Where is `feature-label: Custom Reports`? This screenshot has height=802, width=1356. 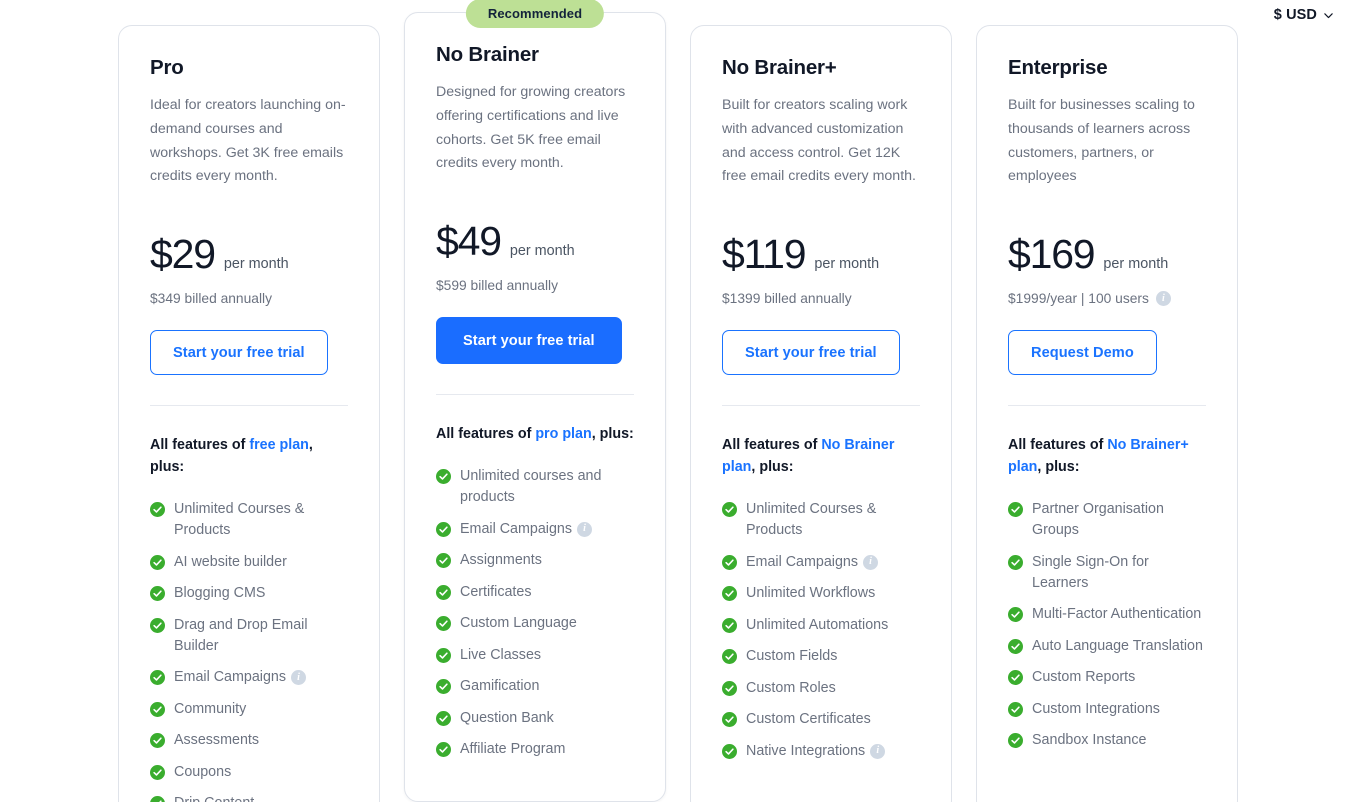 feature-label: Custom Reports is located at coordinates (1084, 677).